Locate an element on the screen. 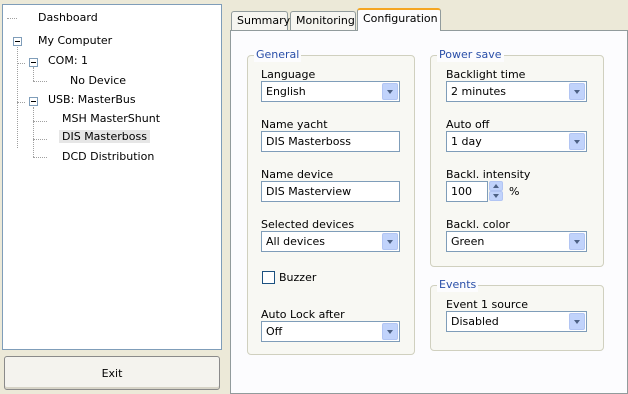  name-yacht-label: Name yacht is located at coordinates (294, 124).